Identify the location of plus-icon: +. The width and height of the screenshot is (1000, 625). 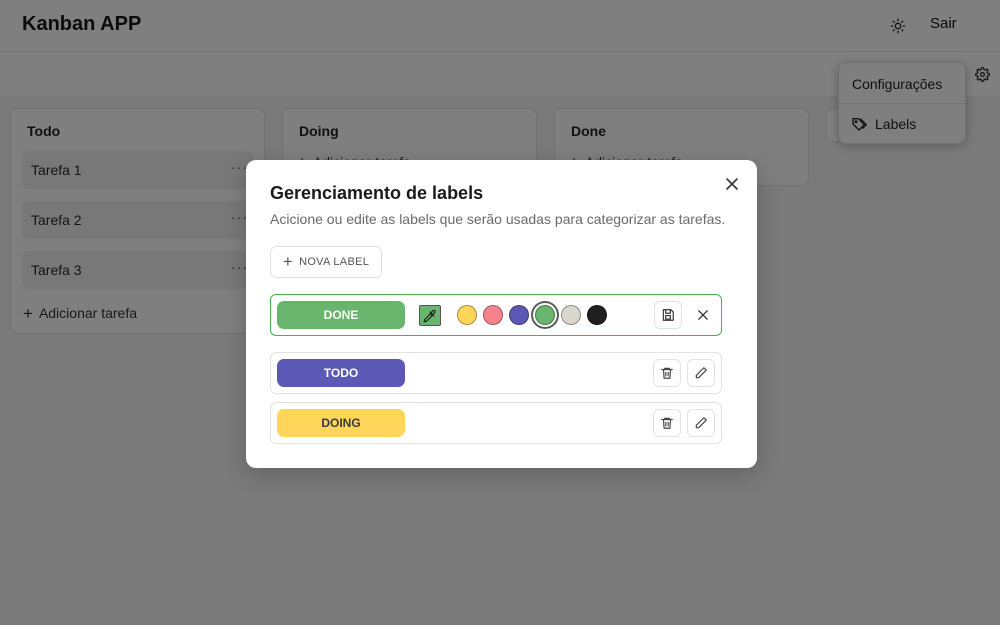
(288, 261).